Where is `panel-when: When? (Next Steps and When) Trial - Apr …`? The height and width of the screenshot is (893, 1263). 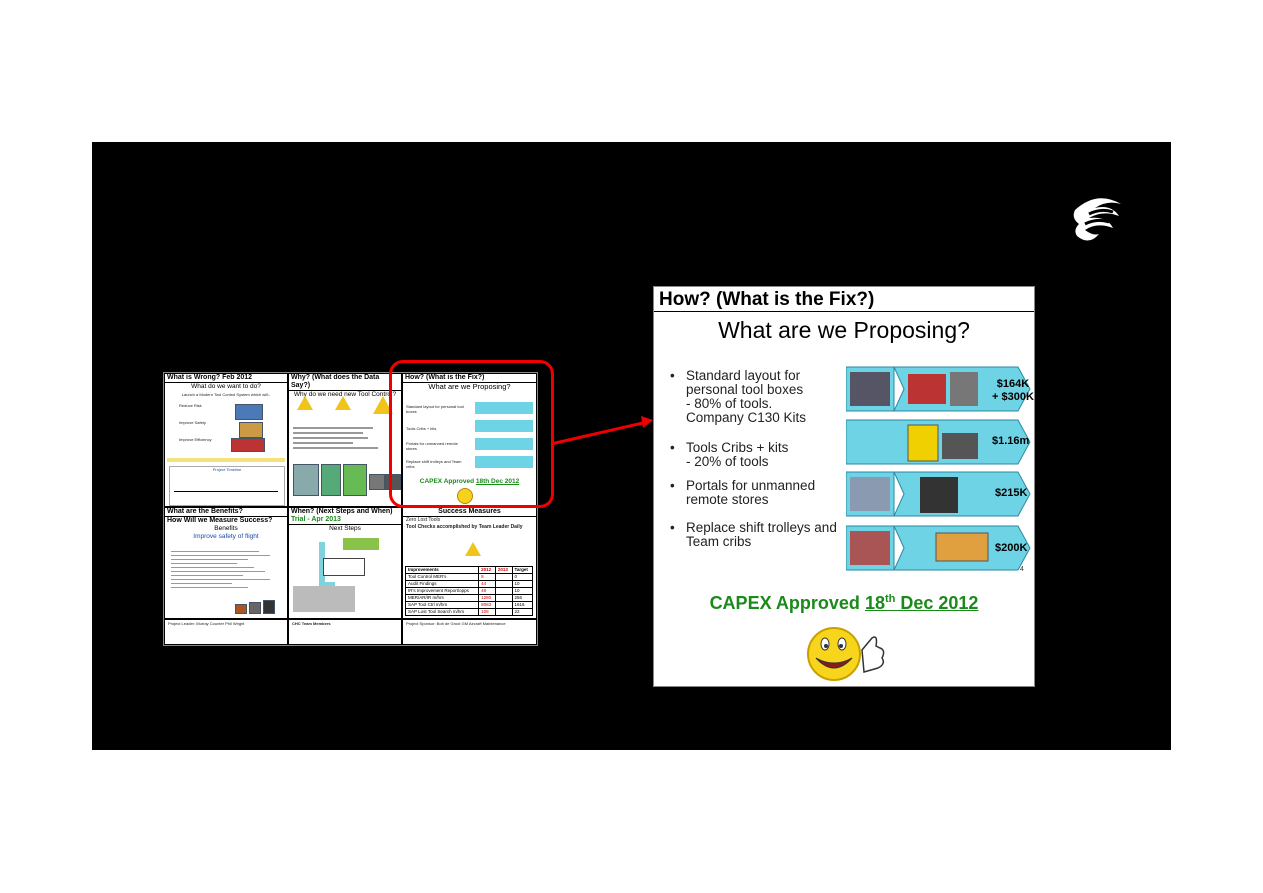 panel-when: When? (Next Steps and When) Trial - Apr … is located at coordinates (345, 563).